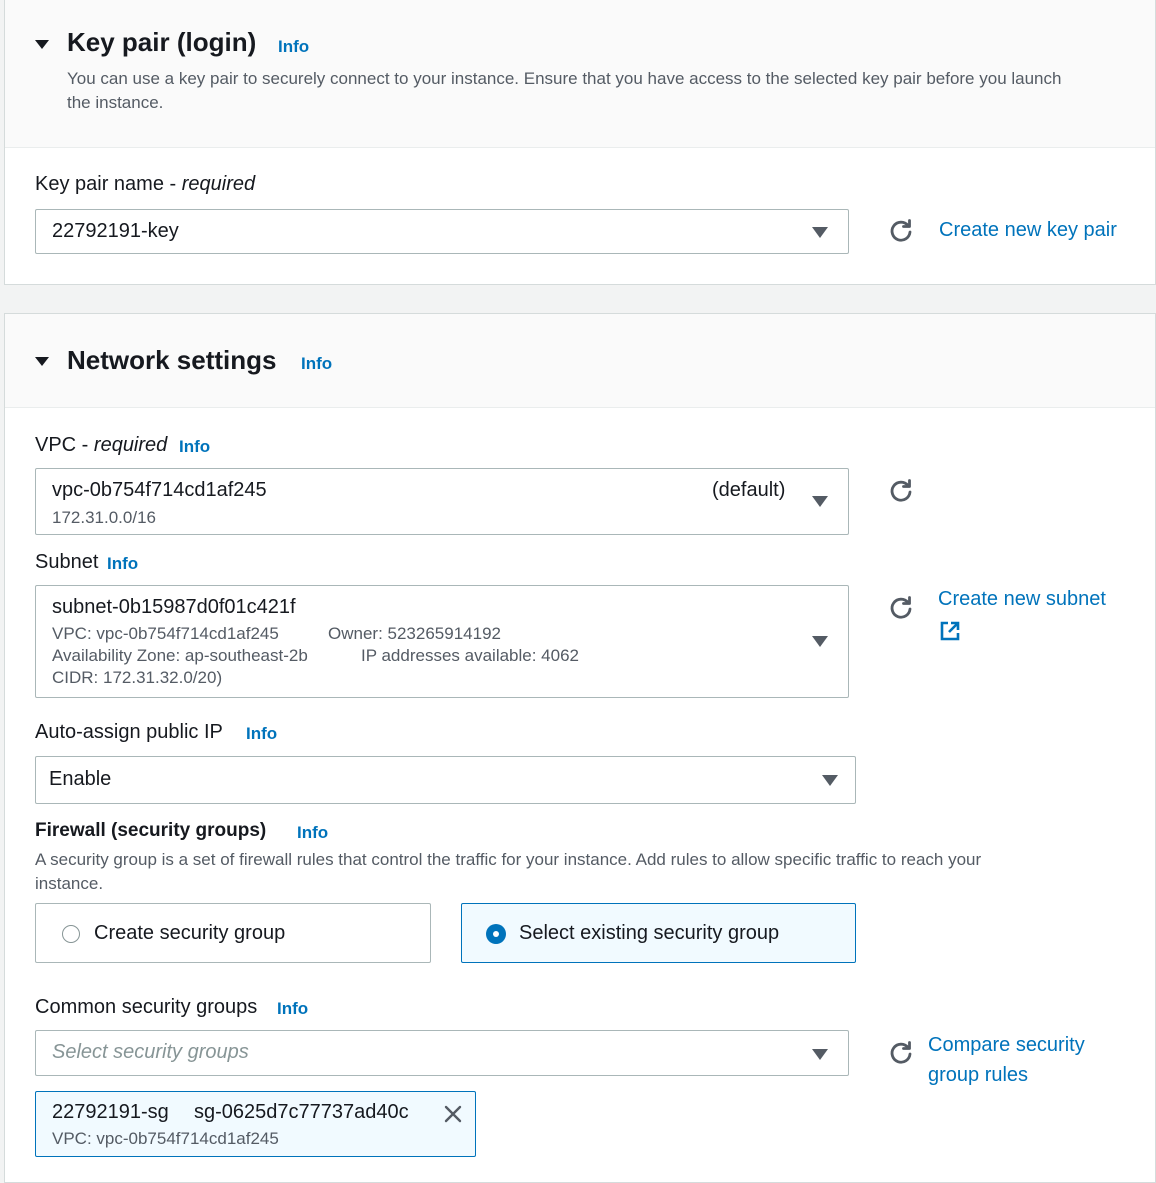  I want to click on token-vpc: VPC: vpc-0b754f714cd1af245, so click(165, 1138).